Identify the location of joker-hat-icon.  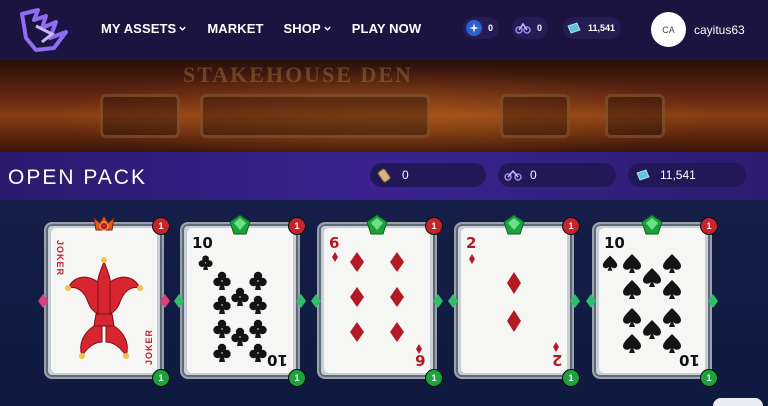
(104, 308).